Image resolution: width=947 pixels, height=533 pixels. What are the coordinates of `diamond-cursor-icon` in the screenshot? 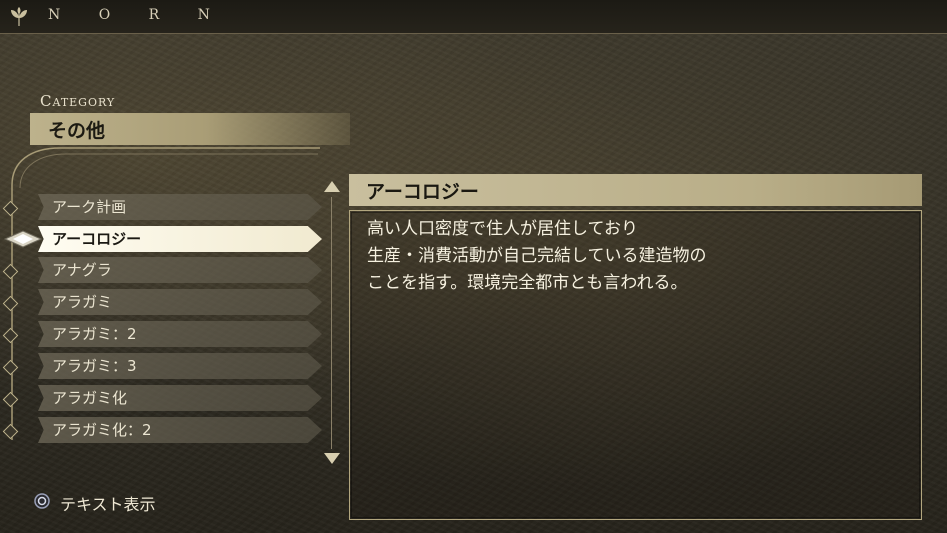 It's located at (23, 239).